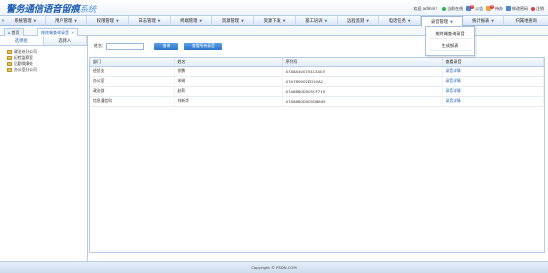 This screenshot has height=273, width=548. I want to click on tab-terminal-recording-query: 按终端查询录音 ×, so click(58, 32).